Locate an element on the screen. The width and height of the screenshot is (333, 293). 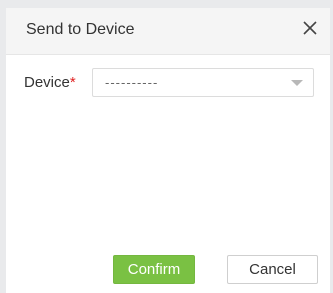
required-mark: * is located at coordinates (72, 82).